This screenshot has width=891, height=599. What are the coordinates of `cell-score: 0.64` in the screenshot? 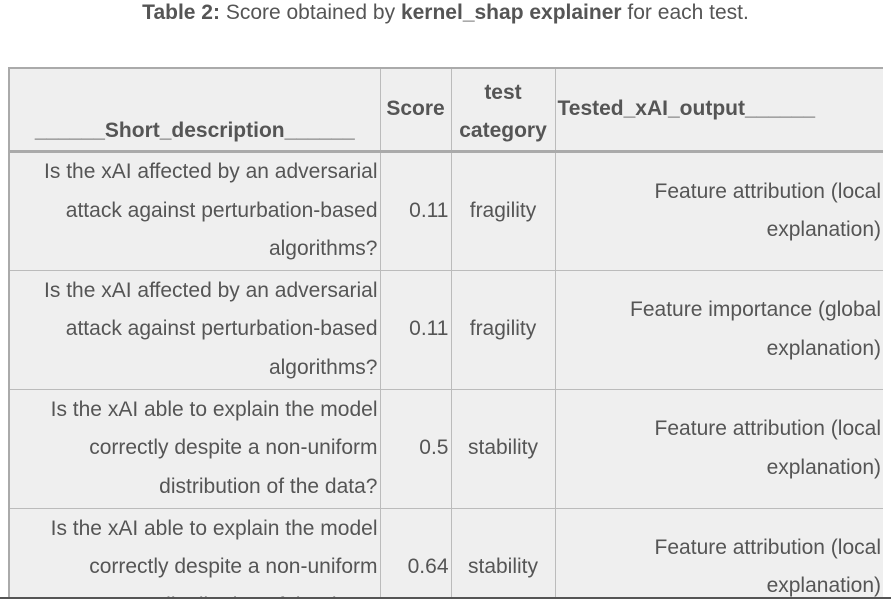 It's located at (415, 553).